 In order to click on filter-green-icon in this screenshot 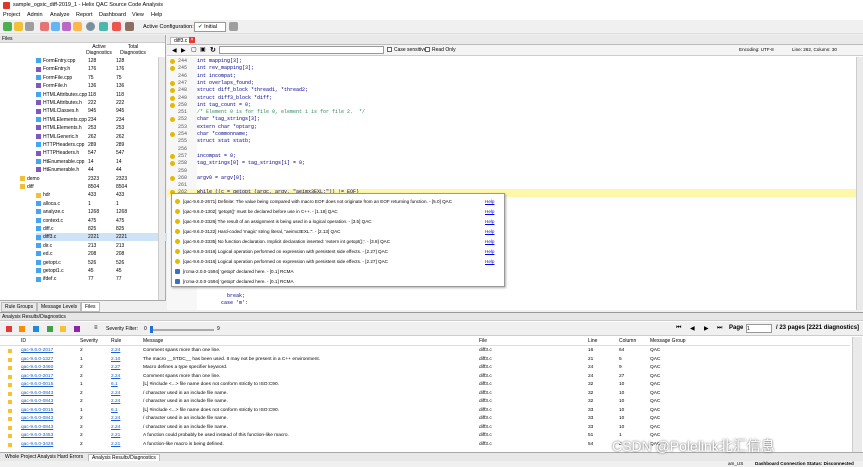, I will do `click(50, 329)`.